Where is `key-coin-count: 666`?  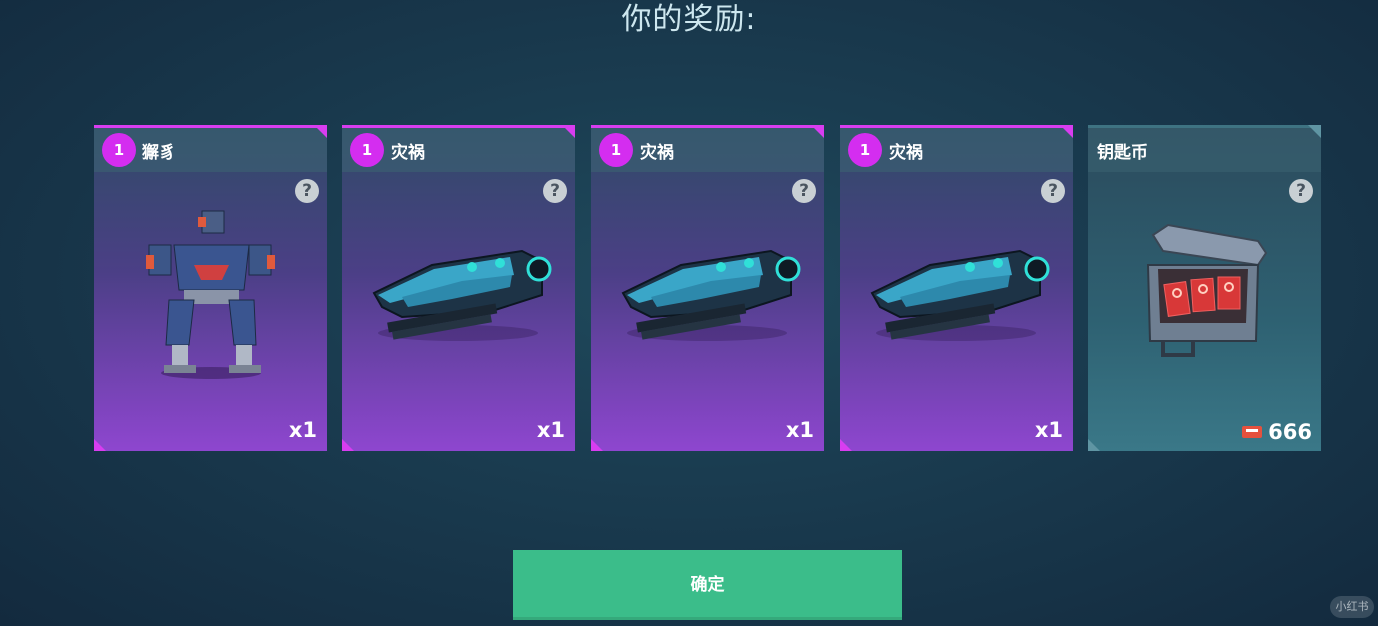 key-coin-count: 666 is located at coordinates (1277, 432).